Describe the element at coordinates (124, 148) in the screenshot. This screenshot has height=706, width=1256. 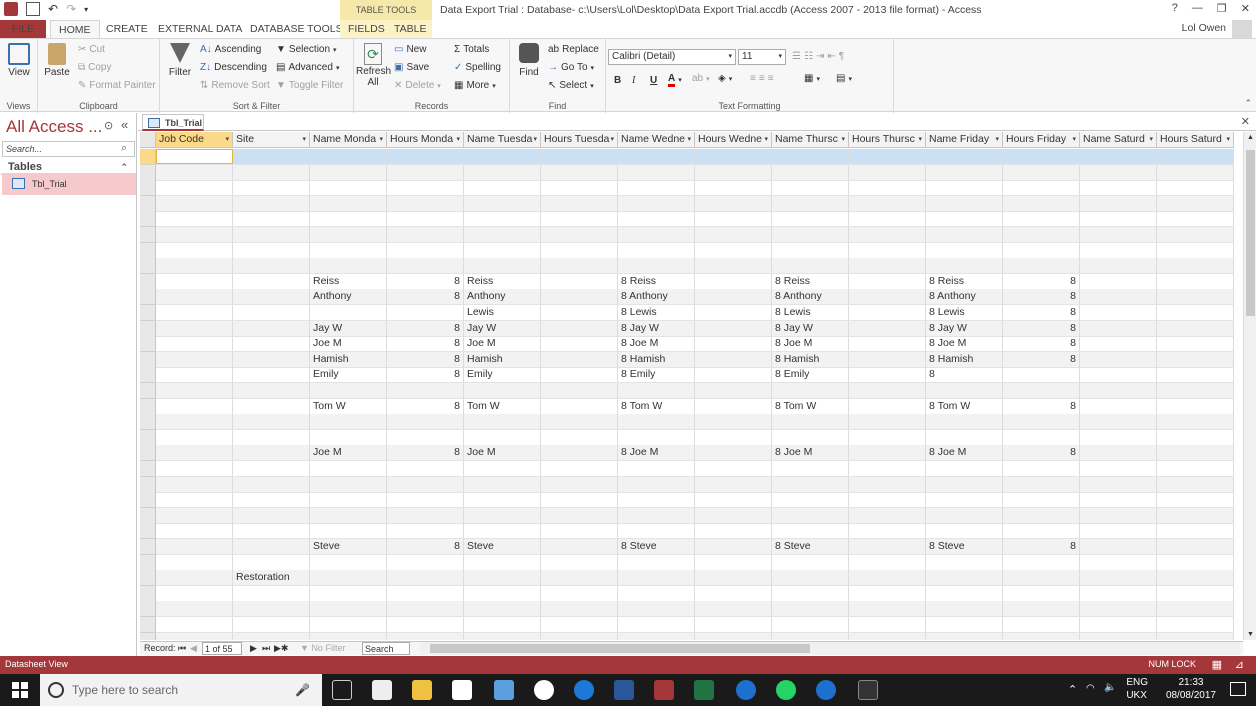
I see `search-icon: ⌕` at that location.